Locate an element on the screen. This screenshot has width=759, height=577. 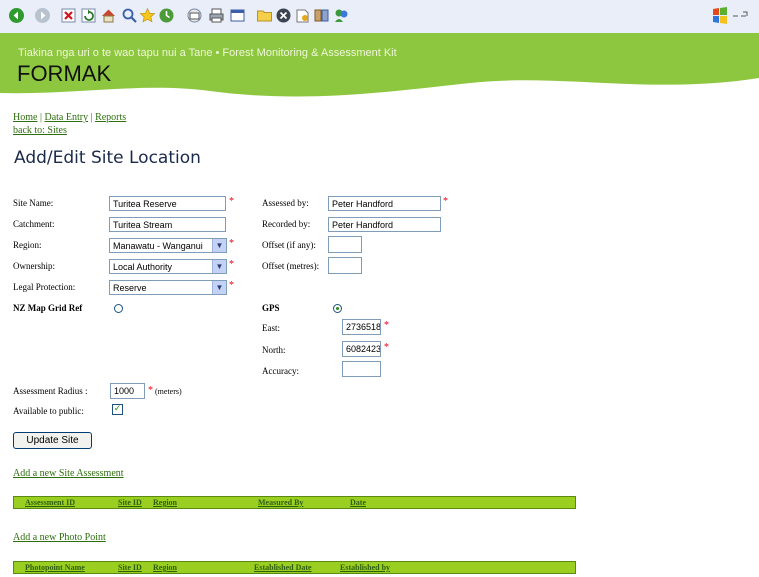
north-input: 6082423 is located at coordinates (361, 349).